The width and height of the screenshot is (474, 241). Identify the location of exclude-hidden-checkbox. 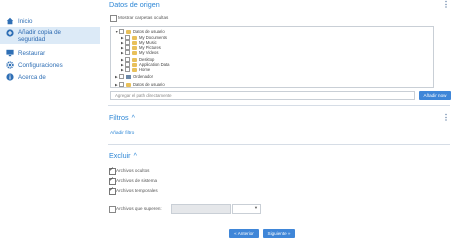
(112, 170).